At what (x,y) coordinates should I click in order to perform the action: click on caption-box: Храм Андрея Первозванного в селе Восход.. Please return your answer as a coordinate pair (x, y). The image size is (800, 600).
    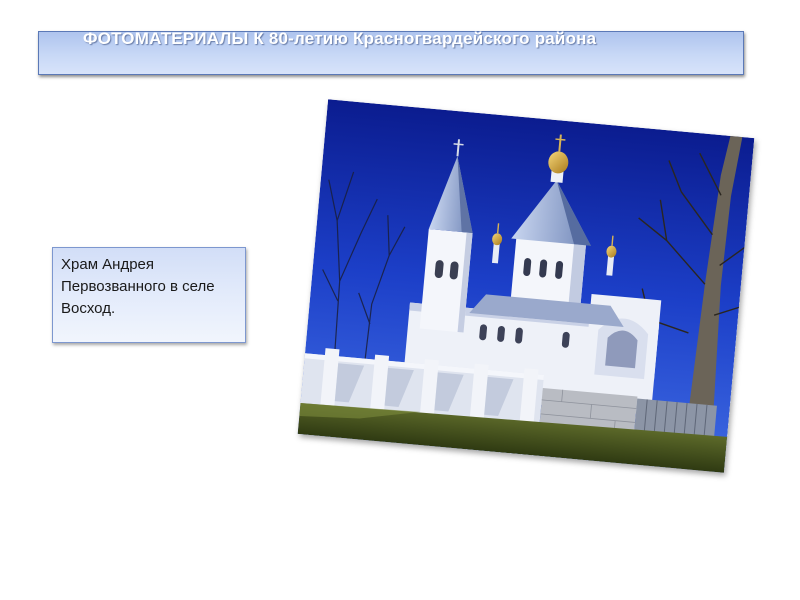
    Looking at the image, I should click on (149, 295).